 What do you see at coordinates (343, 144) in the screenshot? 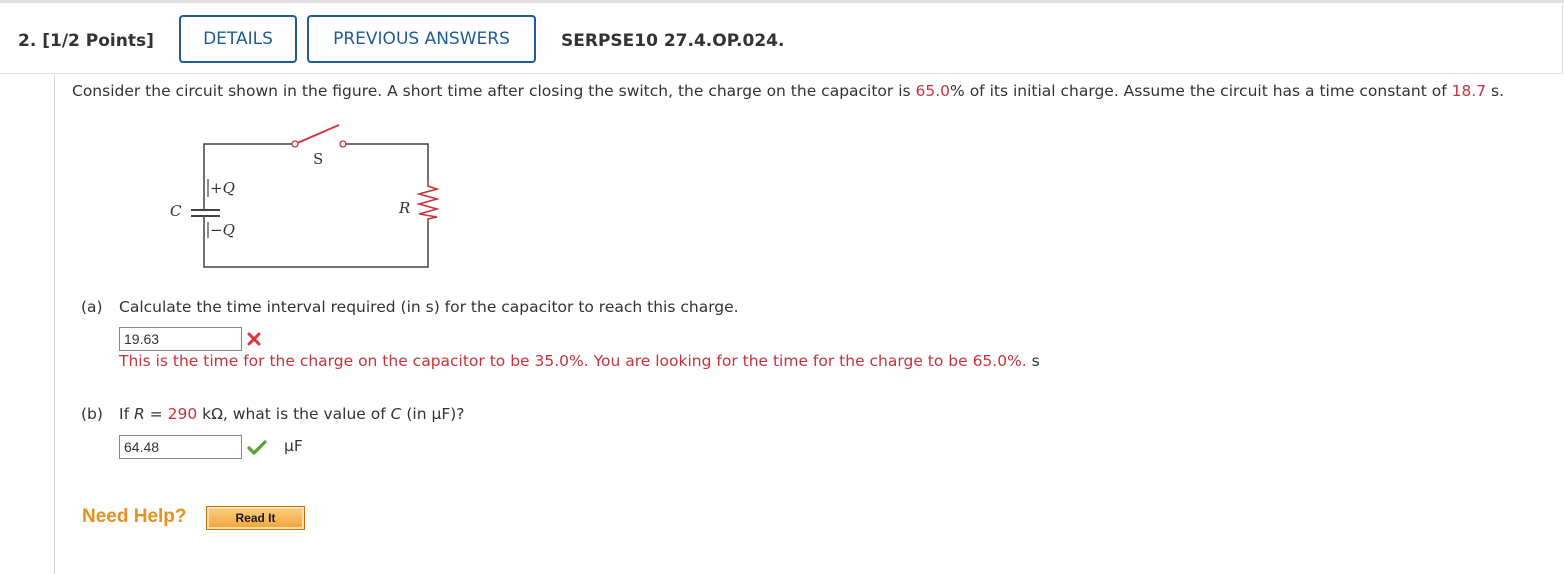
I see `switch-contact` at bounding box center [343, 144].